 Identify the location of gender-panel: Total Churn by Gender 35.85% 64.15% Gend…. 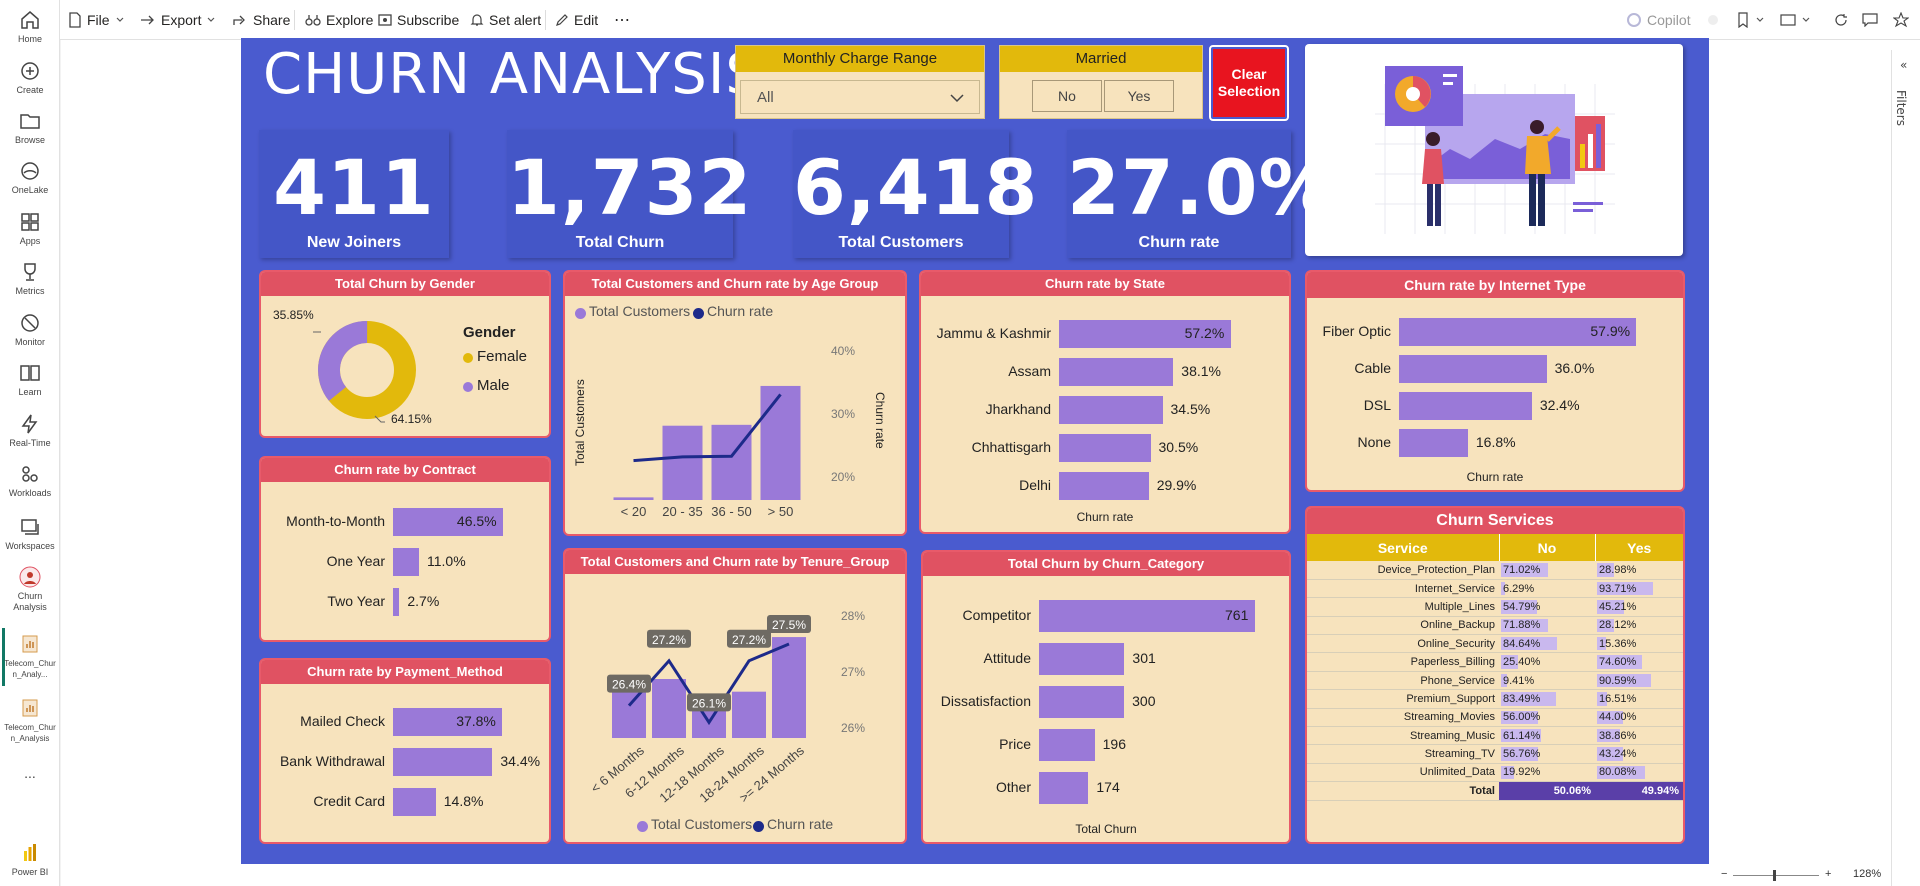
(405, 354).